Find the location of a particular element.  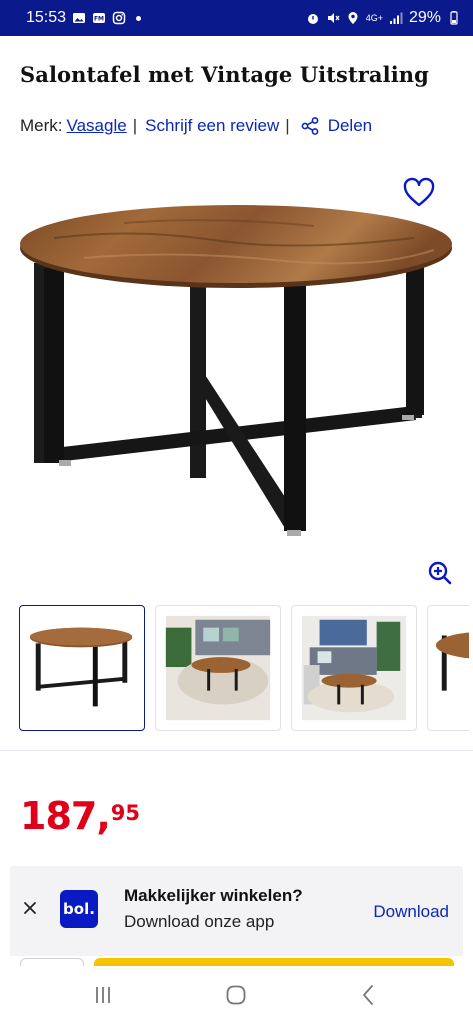

brand-link: Vasagle is located at coordinates (97, 126).